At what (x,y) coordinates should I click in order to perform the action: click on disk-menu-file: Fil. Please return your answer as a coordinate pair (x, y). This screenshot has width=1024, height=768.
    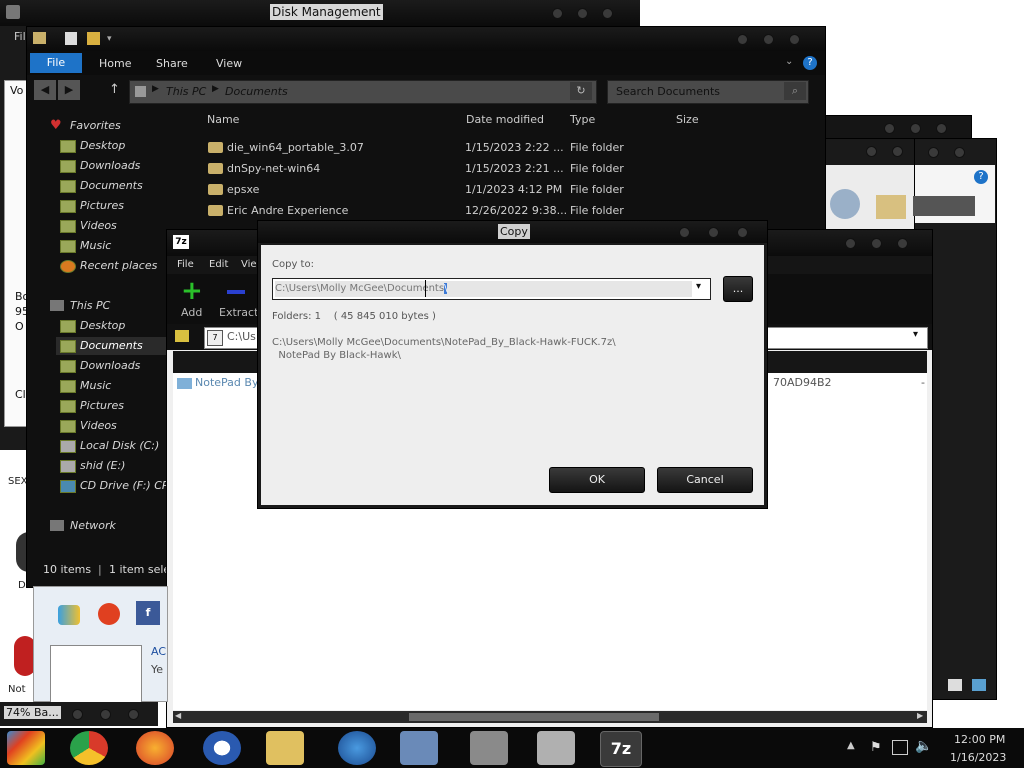
    Looking at the image, I should click on (20, 36).